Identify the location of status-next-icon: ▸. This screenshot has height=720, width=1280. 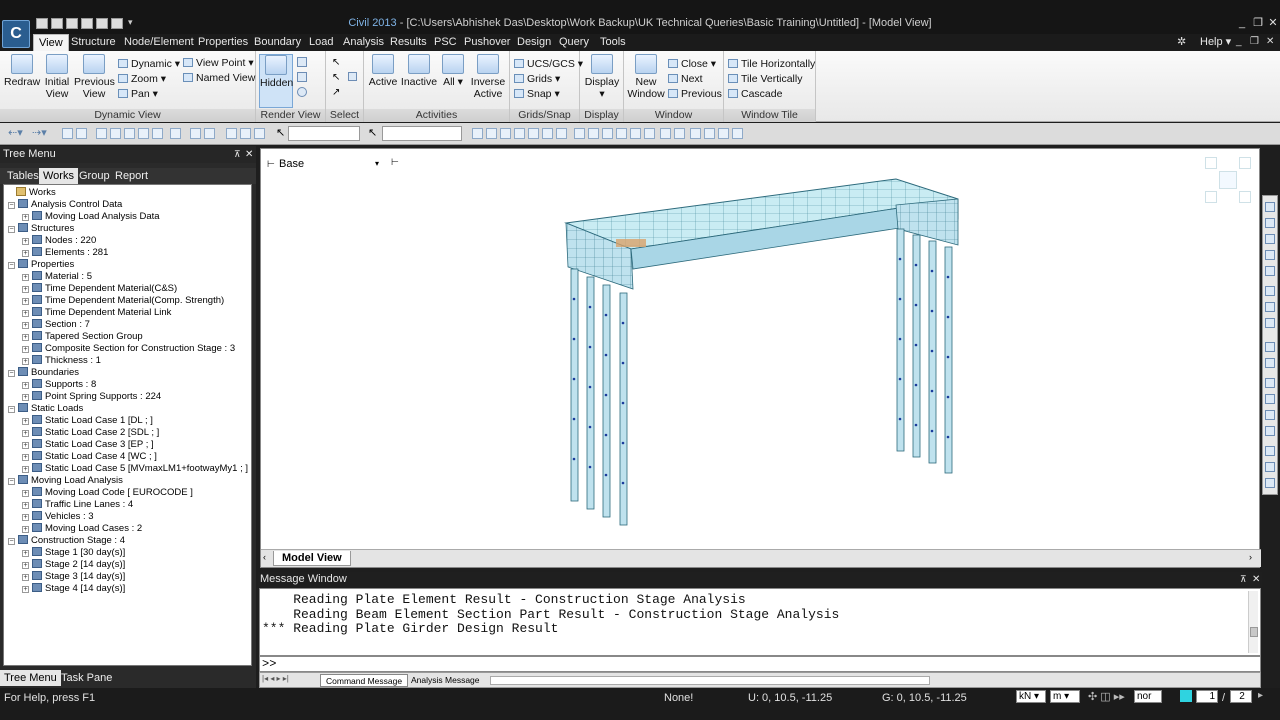
(1260, 695).